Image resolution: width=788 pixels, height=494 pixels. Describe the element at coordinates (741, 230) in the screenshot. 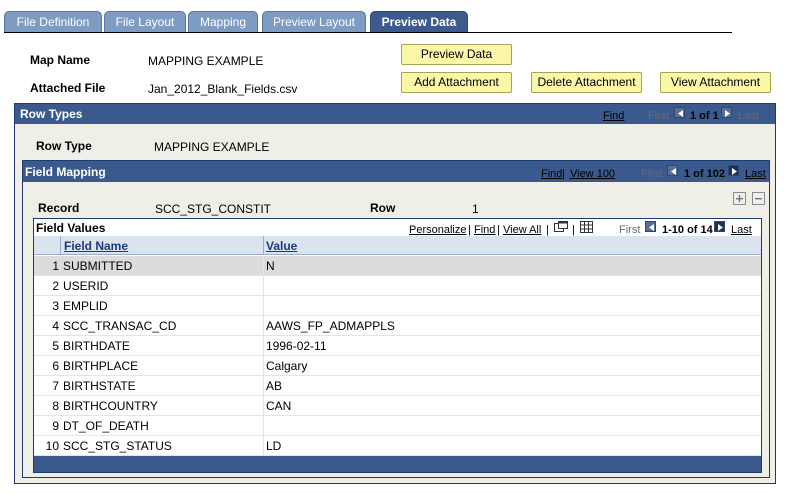

I see `field-values-last-link: Last` at that location.